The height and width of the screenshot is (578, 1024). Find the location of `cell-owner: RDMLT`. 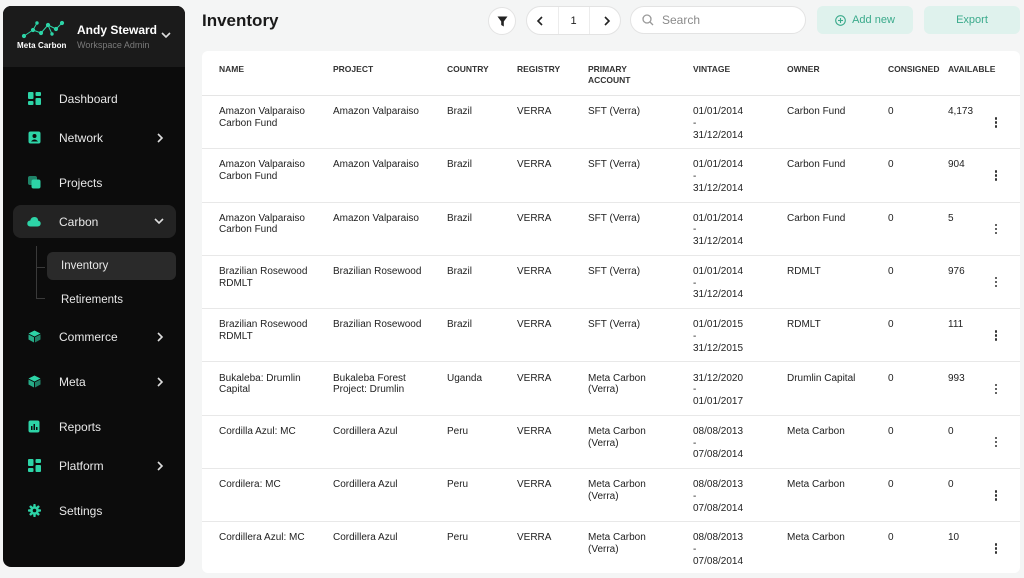

cell-owner: RDMLT is located at coordinates (832, 325).